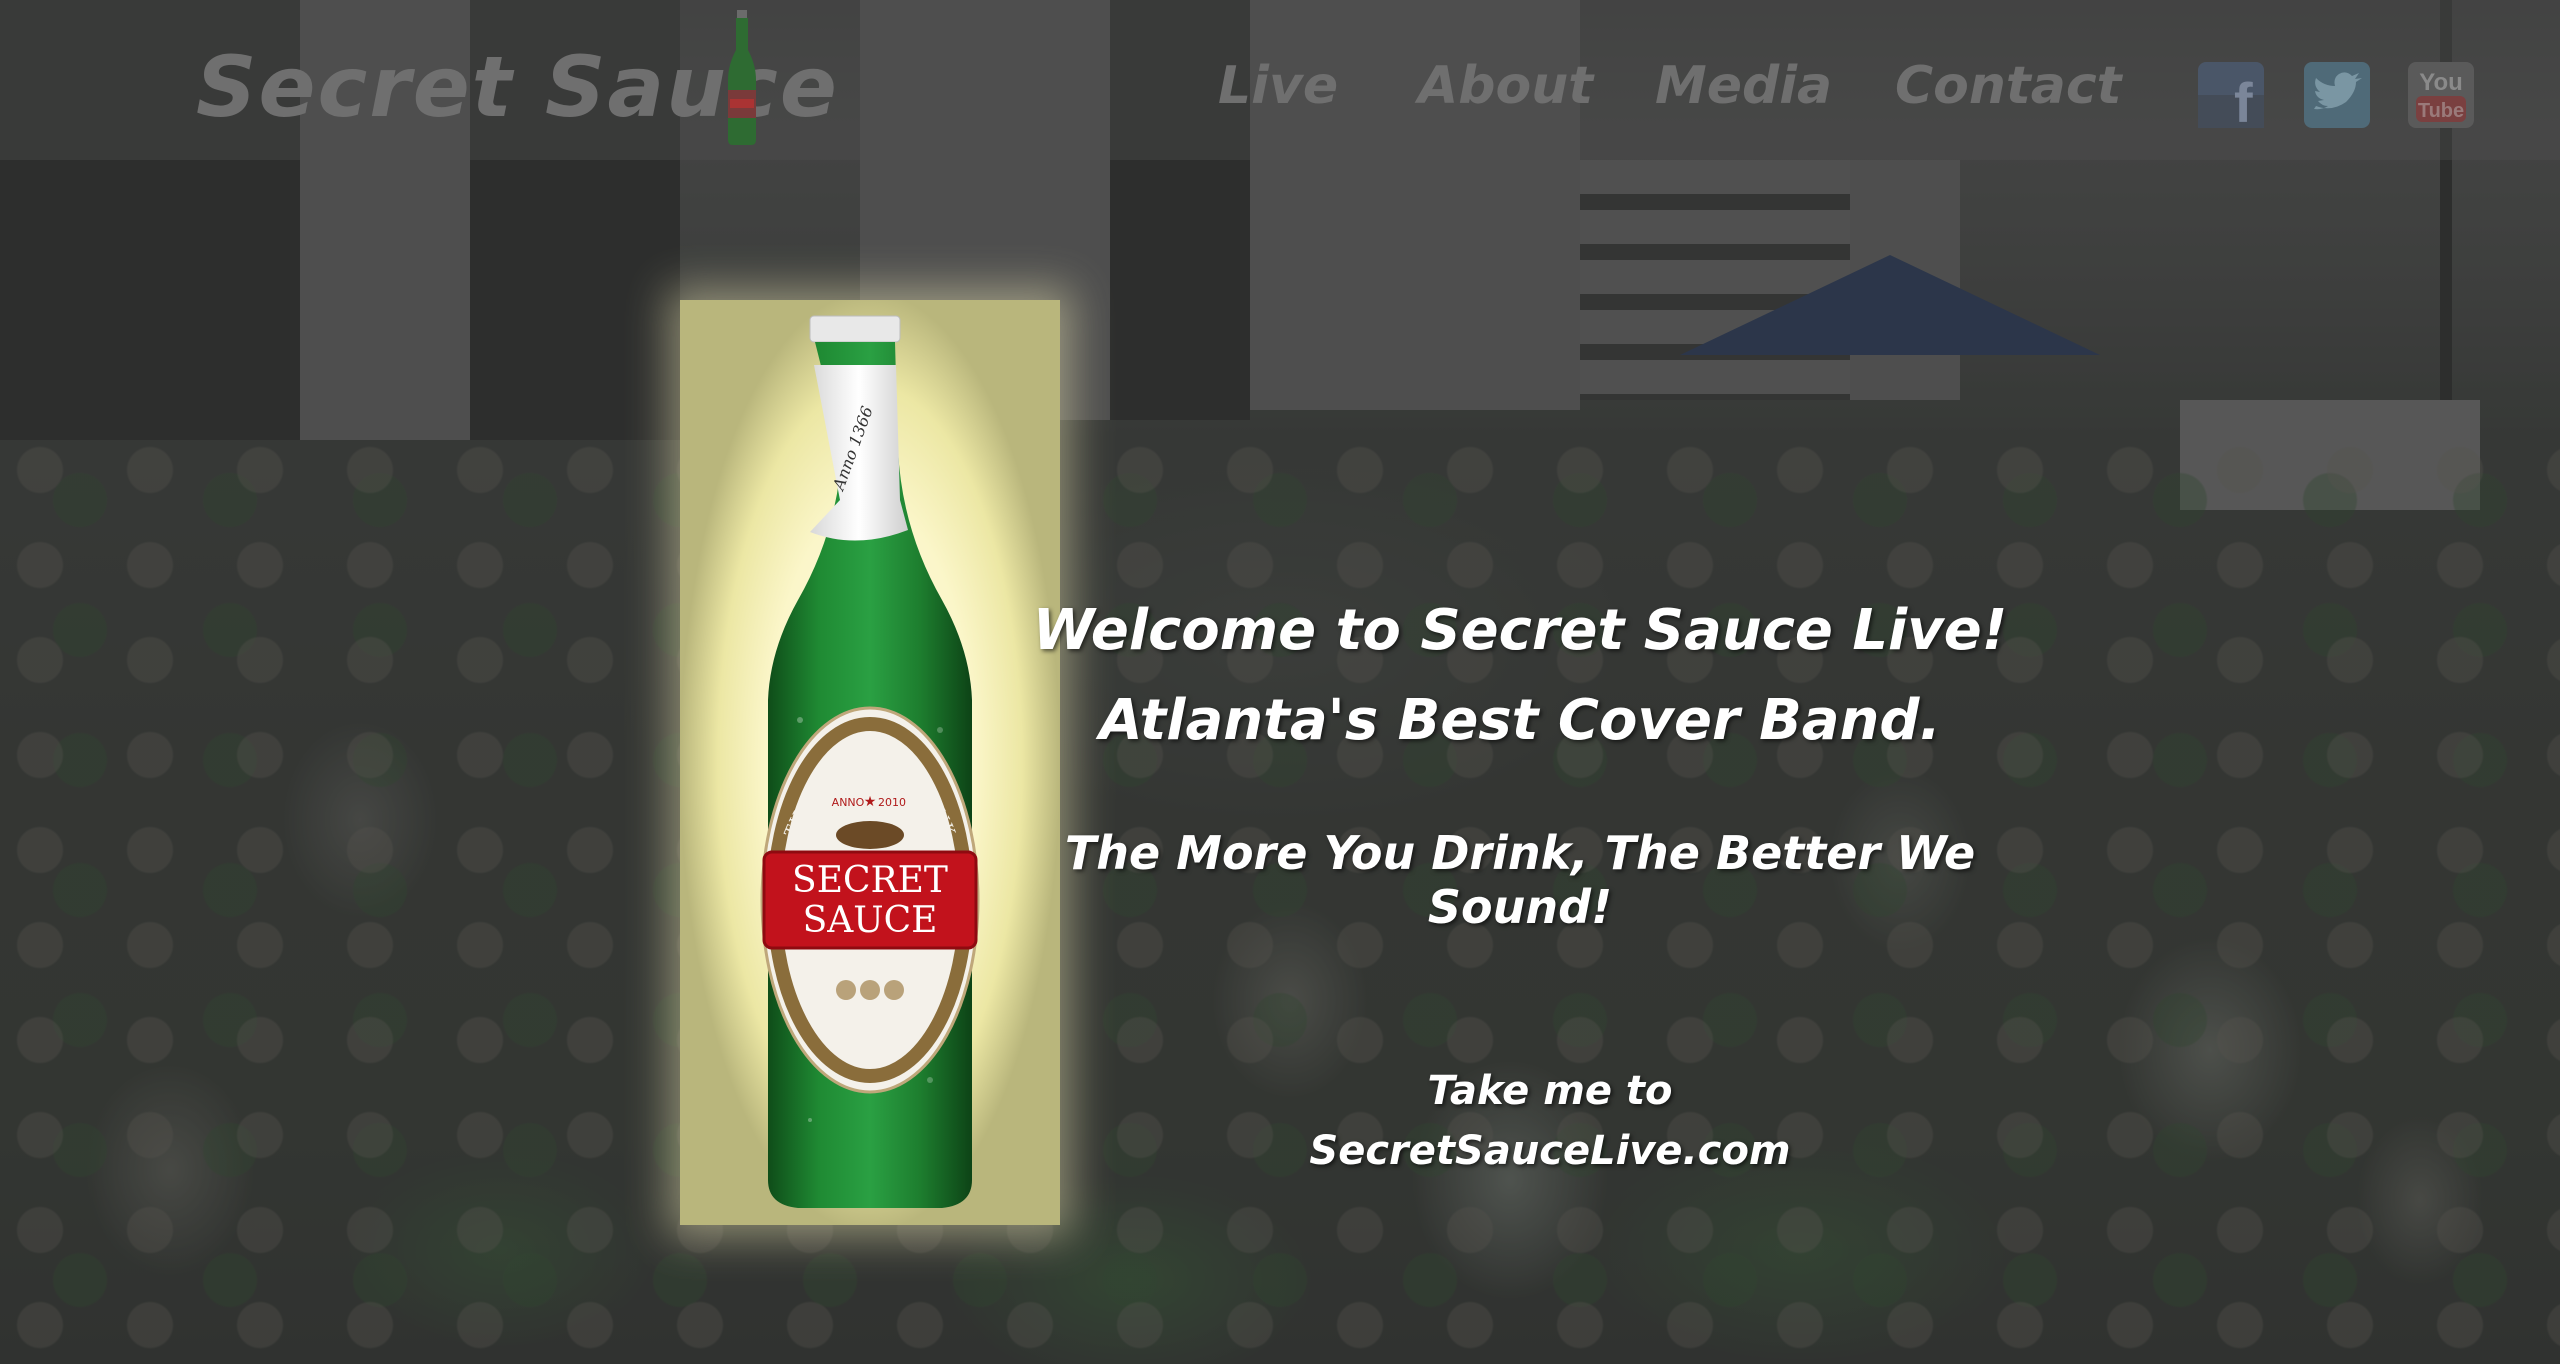 The image size is (2560, 1364). I want to click on bottle-label-brand-line1: SECRET, so click(870, 880).